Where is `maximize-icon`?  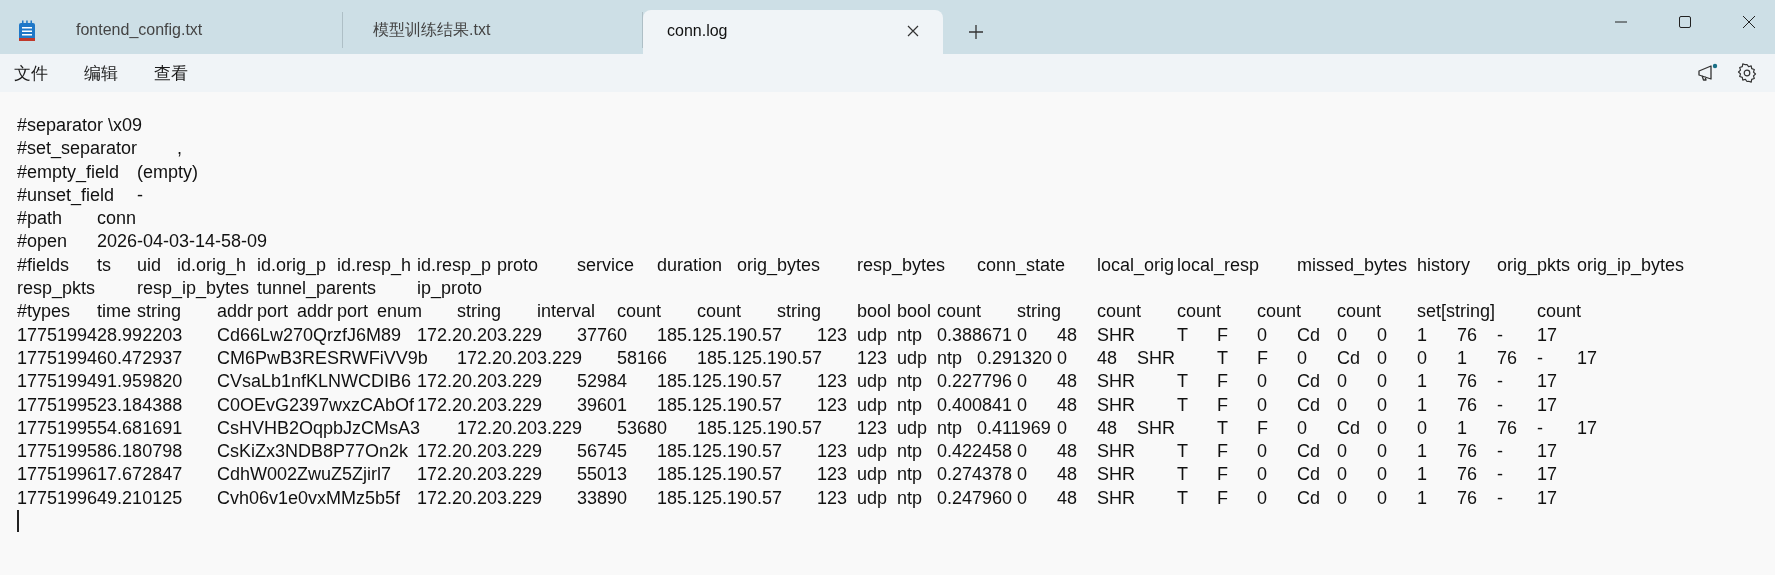 maximize-icon is located at coordinates (1685, 22).